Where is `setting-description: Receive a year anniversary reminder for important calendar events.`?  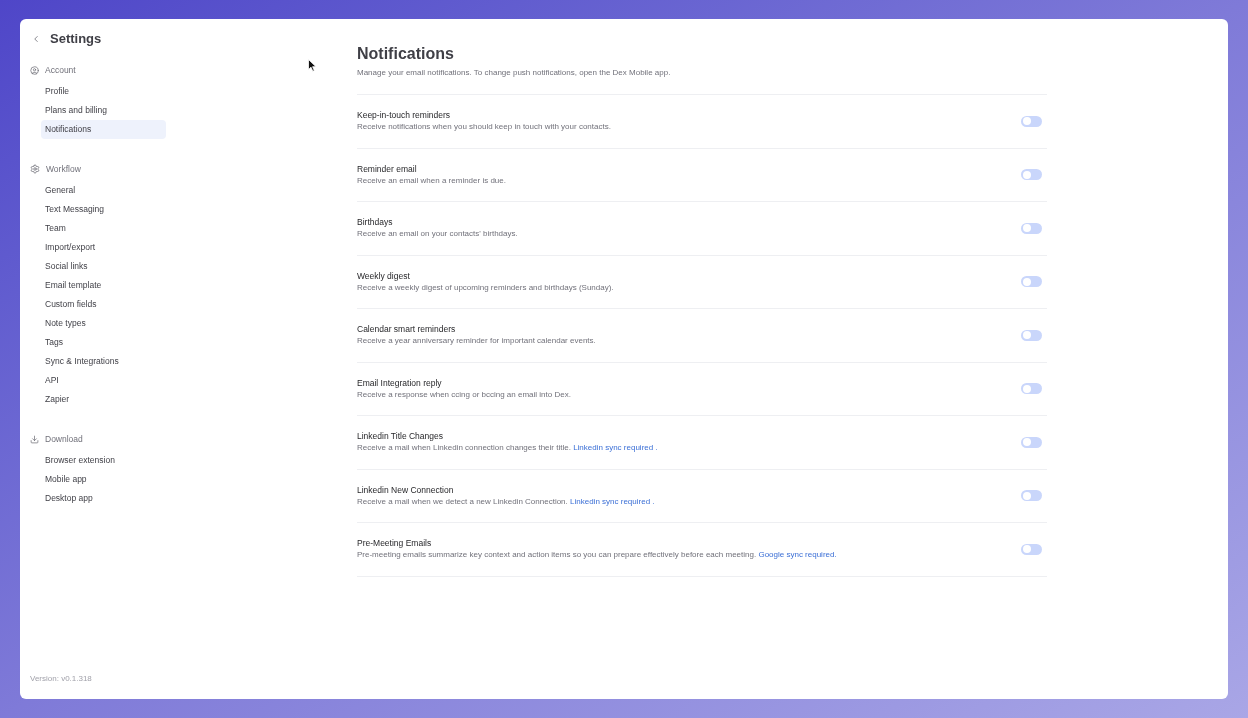
setting-description: Receive a year anniversary reminder for important calendar events. is located at coordinates (476, 341).